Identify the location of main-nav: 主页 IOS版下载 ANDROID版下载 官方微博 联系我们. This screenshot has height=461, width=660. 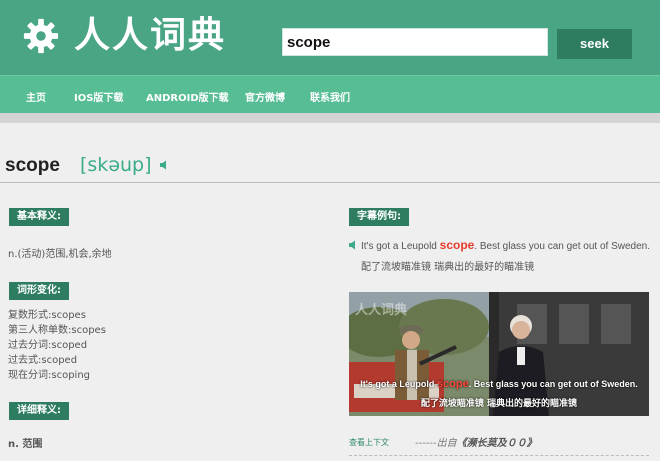
(330, 94).